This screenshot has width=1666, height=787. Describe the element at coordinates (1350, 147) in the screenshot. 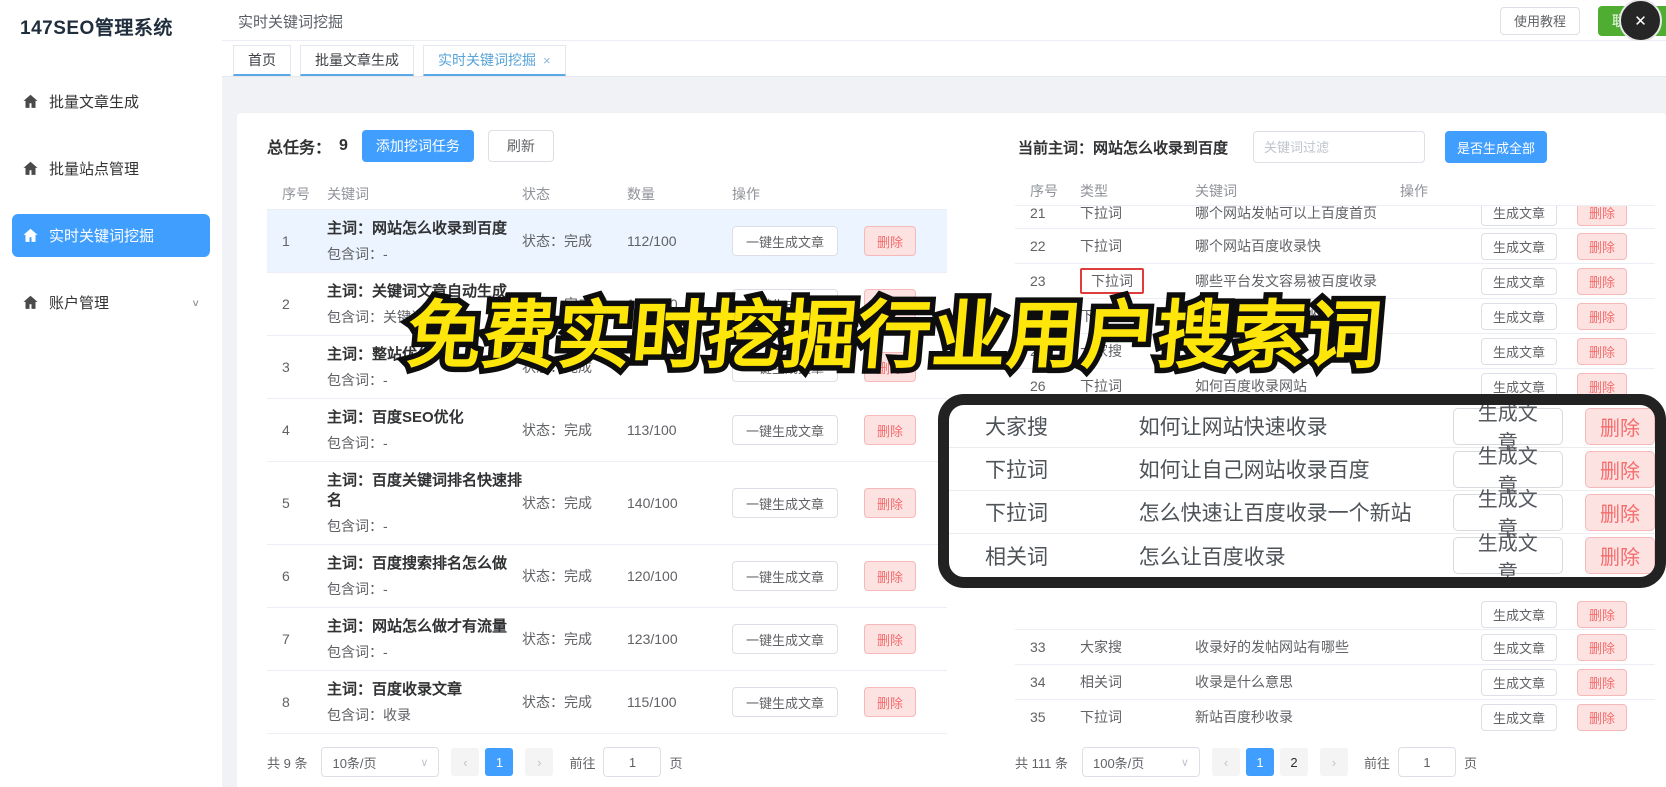

I see `keyword-filter-input` at that location.